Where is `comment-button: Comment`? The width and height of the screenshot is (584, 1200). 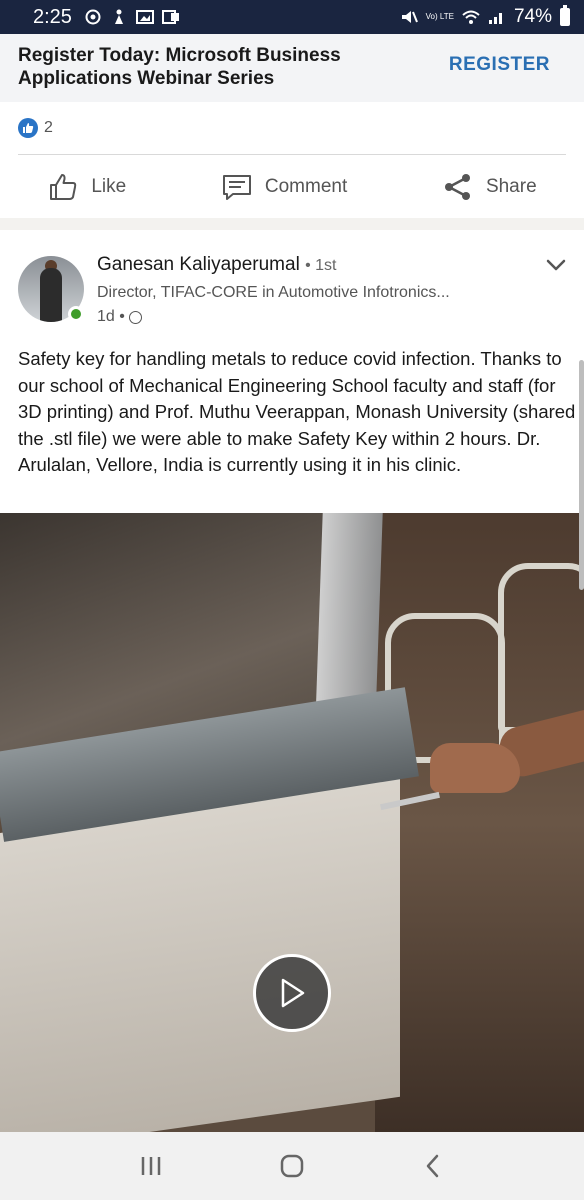
comment-button: Comment is located at coordinates (284, 187).